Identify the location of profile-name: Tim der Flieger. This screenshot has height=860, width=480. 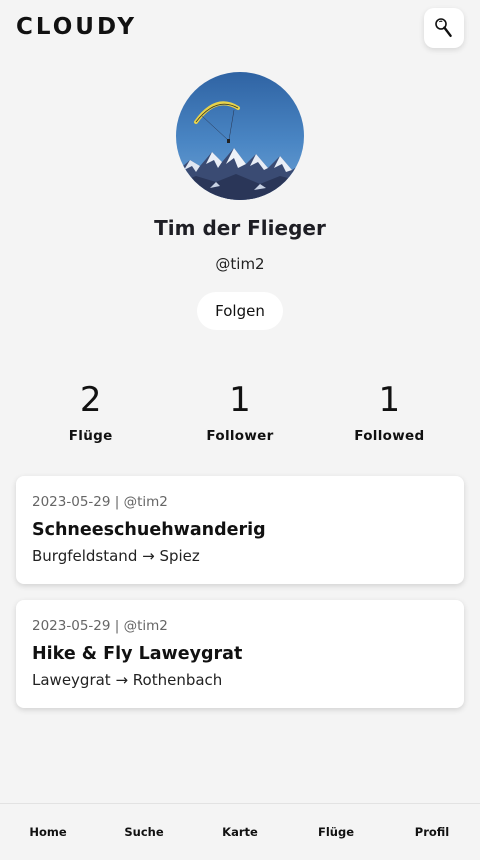
(240, 228).